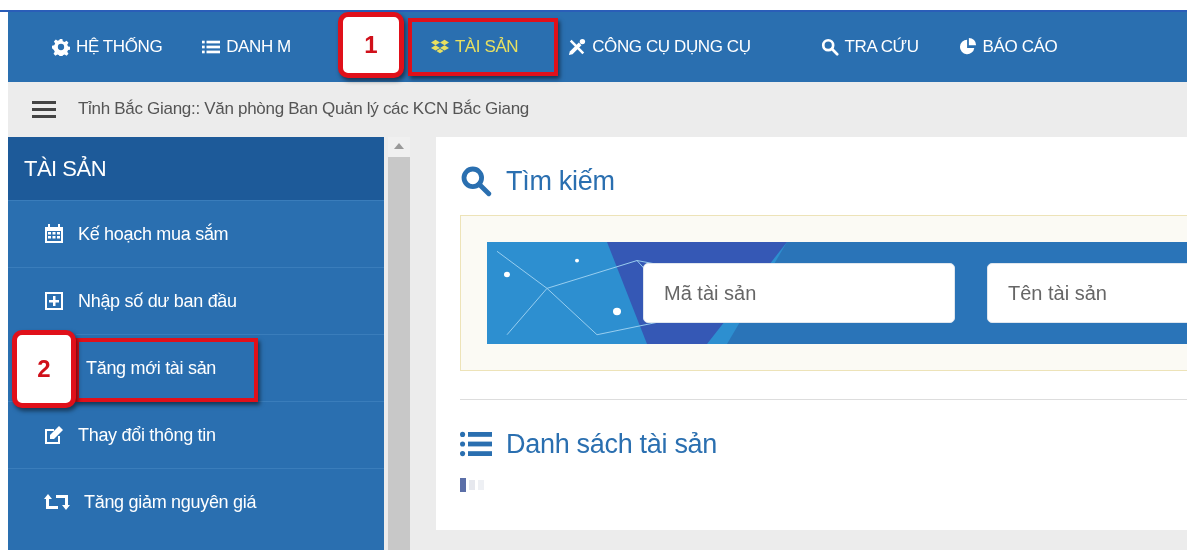 The width and height of the screenshot is (1187, 550). Describe the element at coordinates (399, 343) in the screenshot. I see `scrollbar` at that location.